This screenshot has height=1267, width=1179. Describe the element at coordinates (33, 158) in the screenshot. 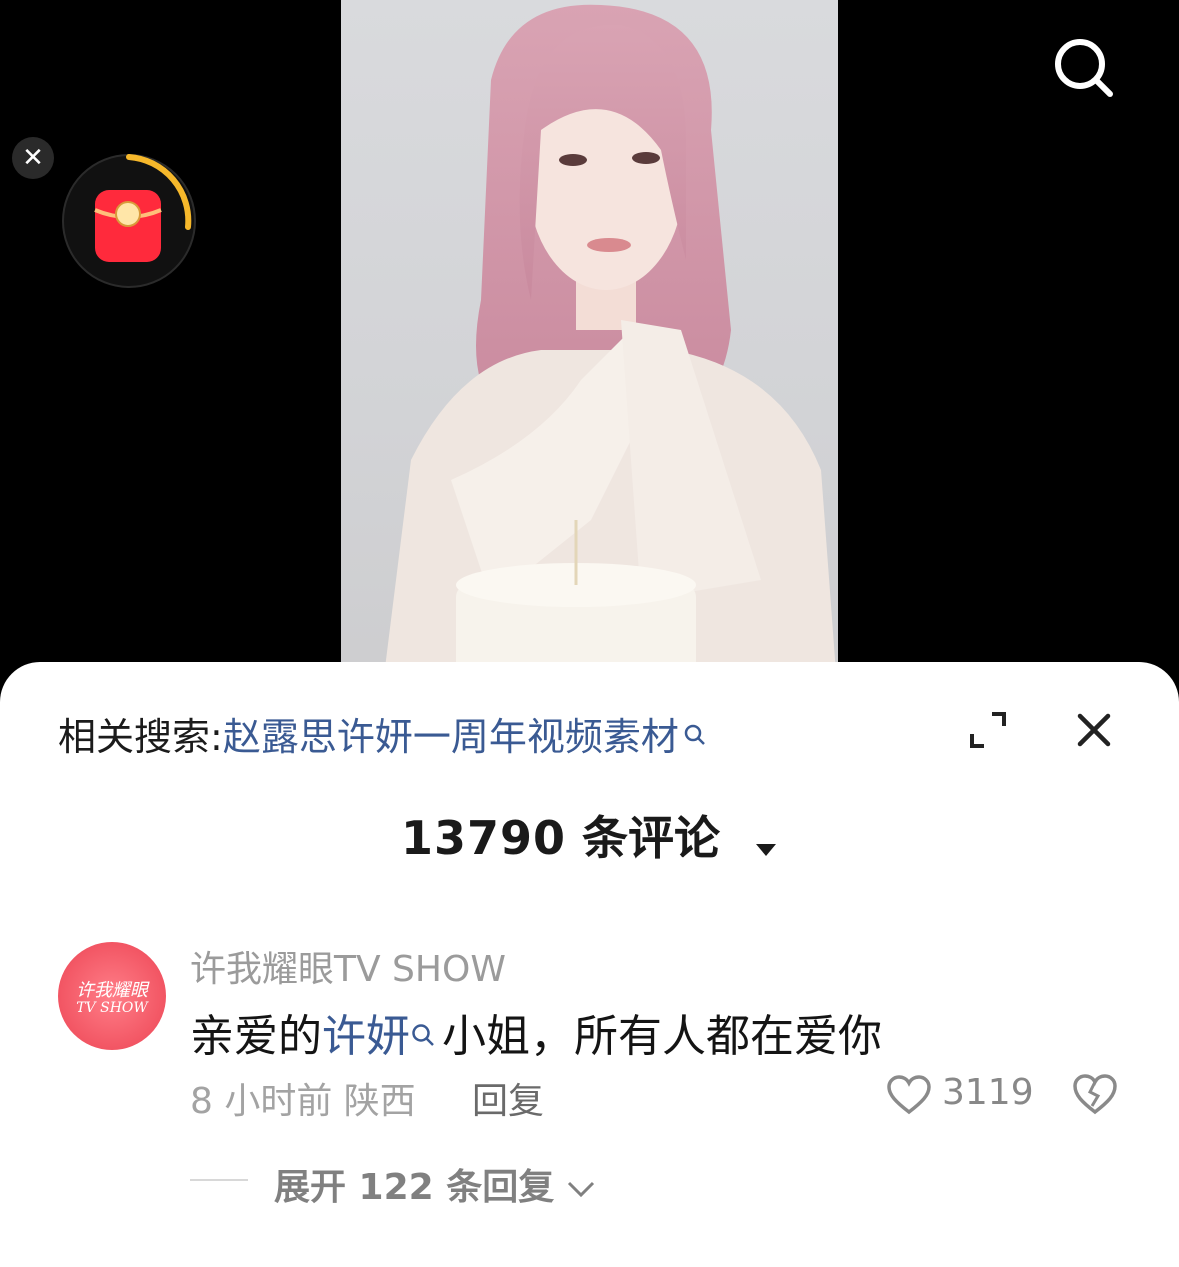

I see `close-icon: ✕` at that location.